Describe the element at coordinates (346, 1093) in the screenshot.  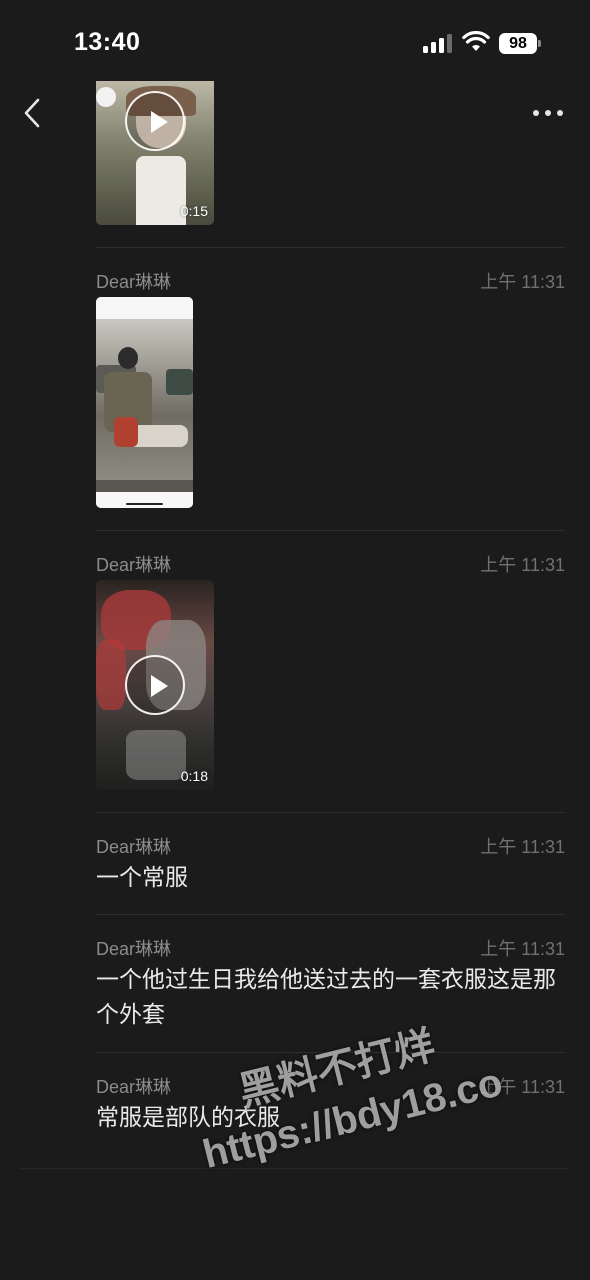
I see `watermark: 黑料不打烊 https://bdy18.co` at that location.